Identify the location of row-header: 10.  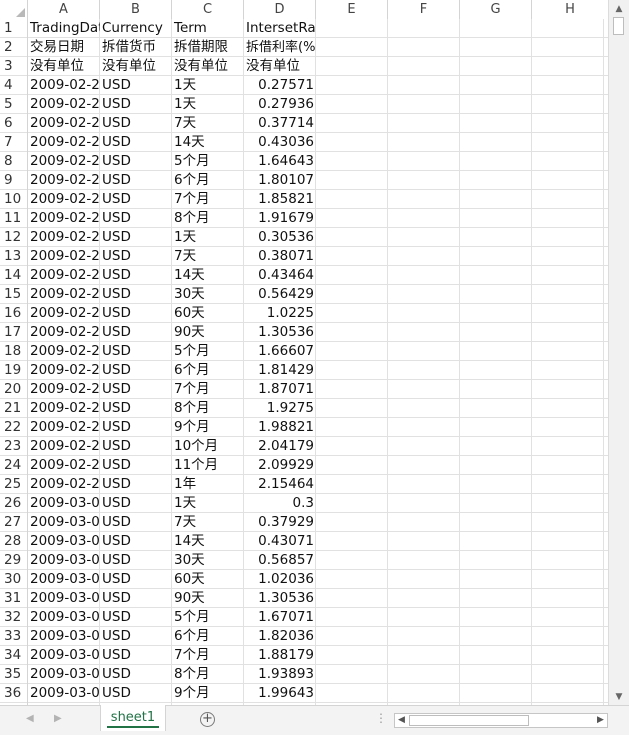
(13, 199).